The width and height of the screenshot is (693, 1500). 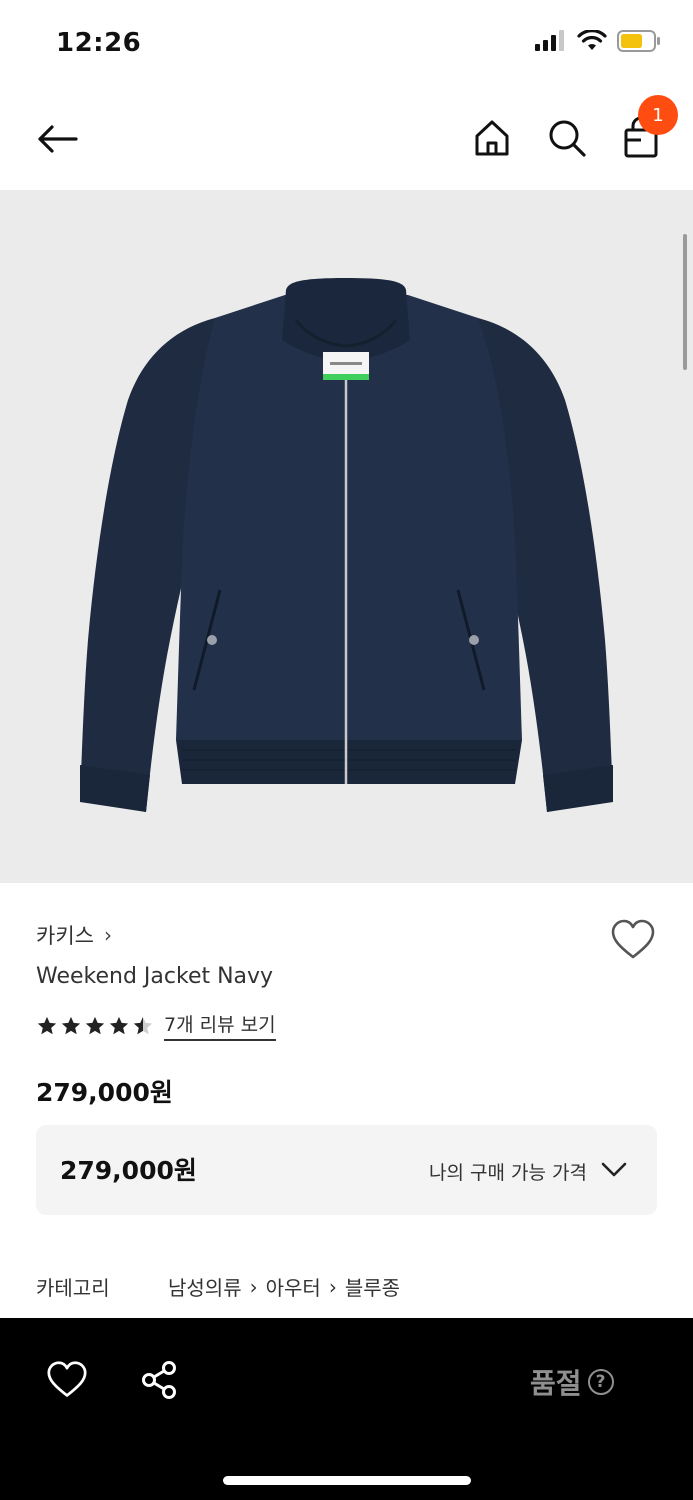 What do you see at coordinates (293, 1286) in the screenshot?
I see `breadcrumb-item: 아우터` at bounding box center [293, 1286].